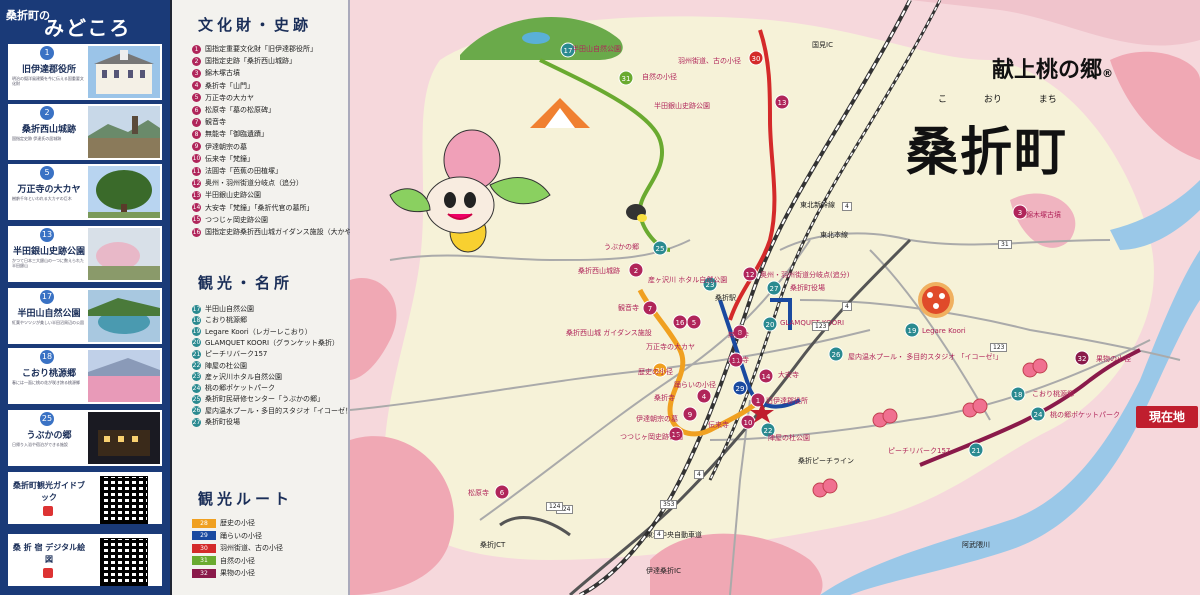 The width and height of the screenshot is (1200, 595). What do you see at coordinates (599, 271) in the screenshot?
I see `map-label: 桑折西山城跡` at bounding box center [599, 271].